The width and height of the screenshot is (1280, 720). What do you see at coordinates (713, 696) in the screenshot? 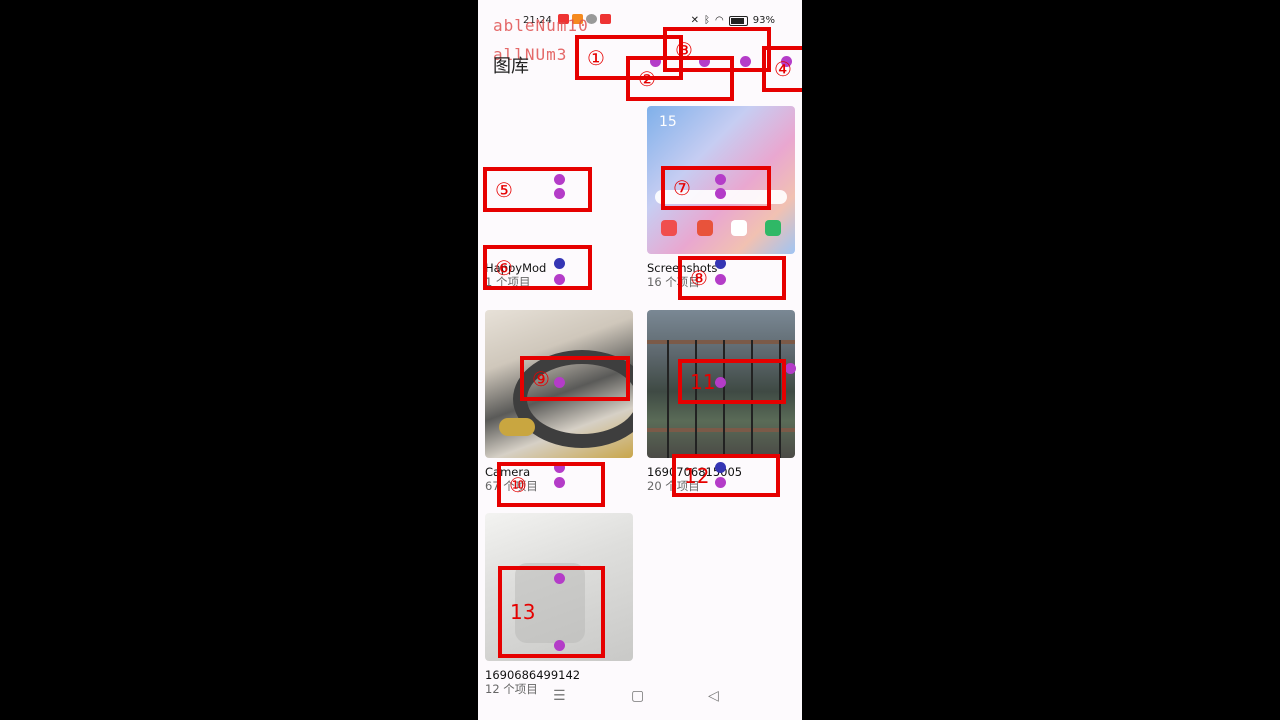
I see `back-button: ◁` at bounding box center [713, 696].